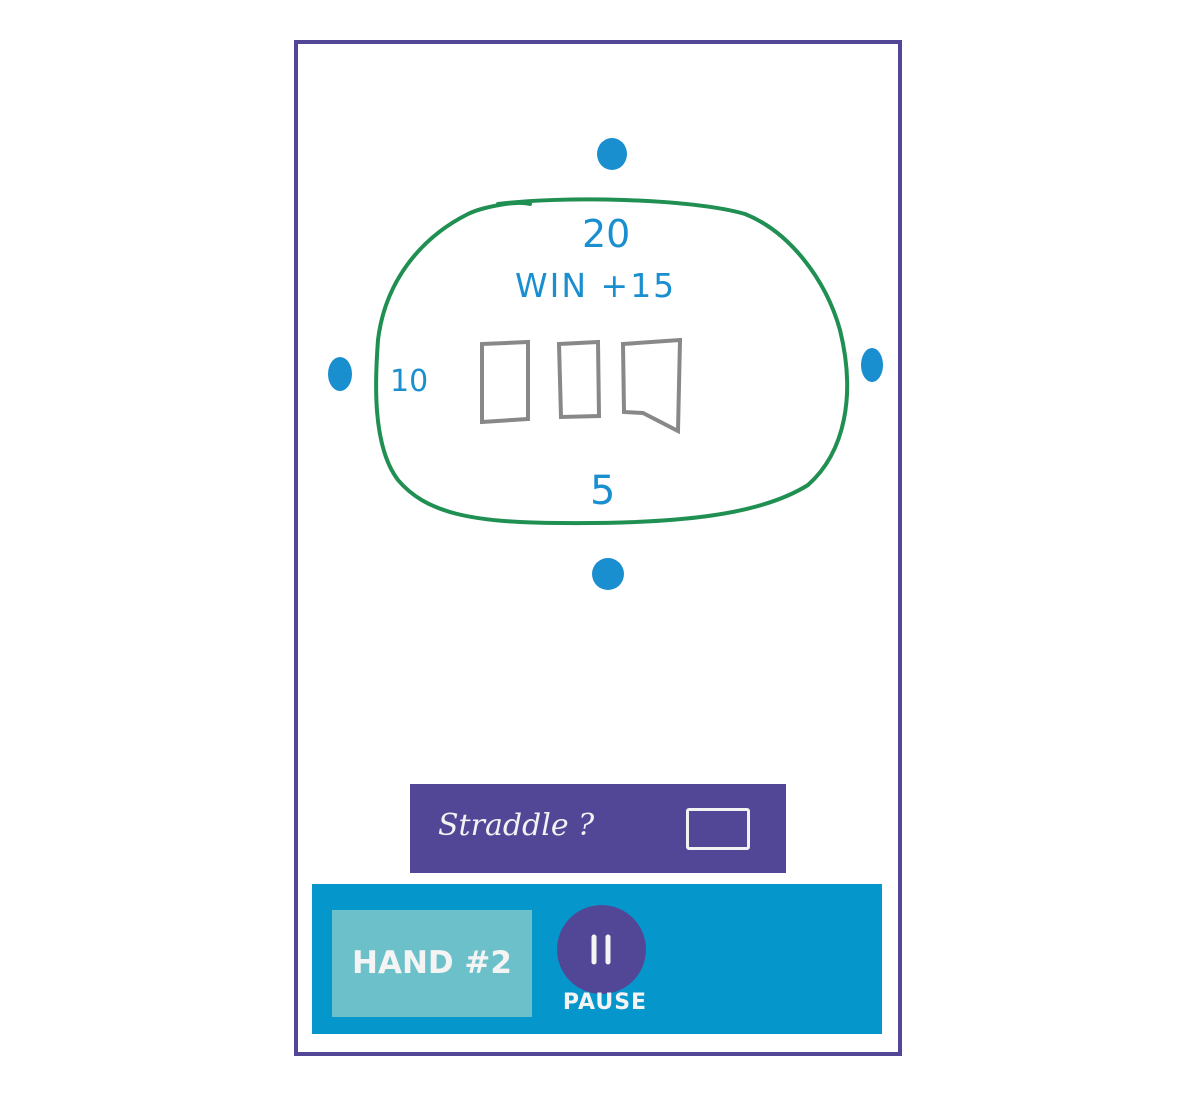 This screenshot has height=1094, width=1204. Describe the element at coordinates (432, 963) in the screenshot. I see `hand-number-button: HAND #2` at that location.